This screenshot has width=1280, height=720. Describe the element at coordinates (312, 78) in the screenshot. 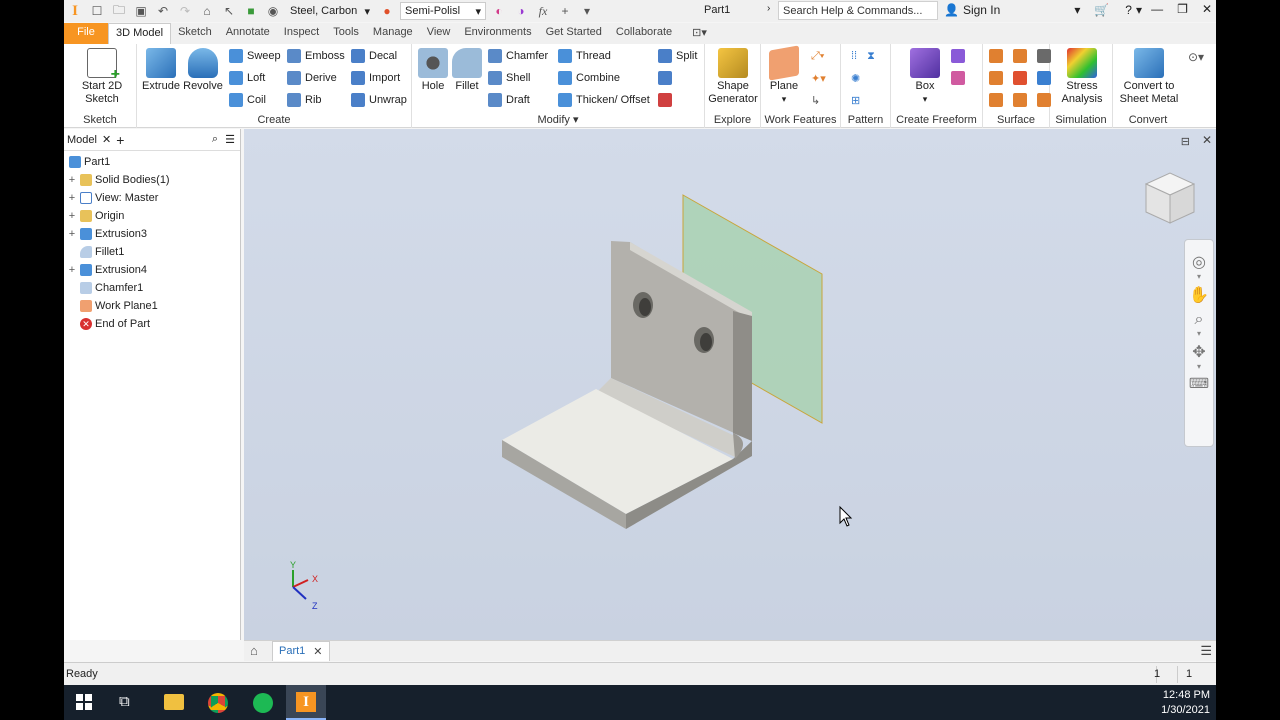

I see `derive-button: Derive` at that location.